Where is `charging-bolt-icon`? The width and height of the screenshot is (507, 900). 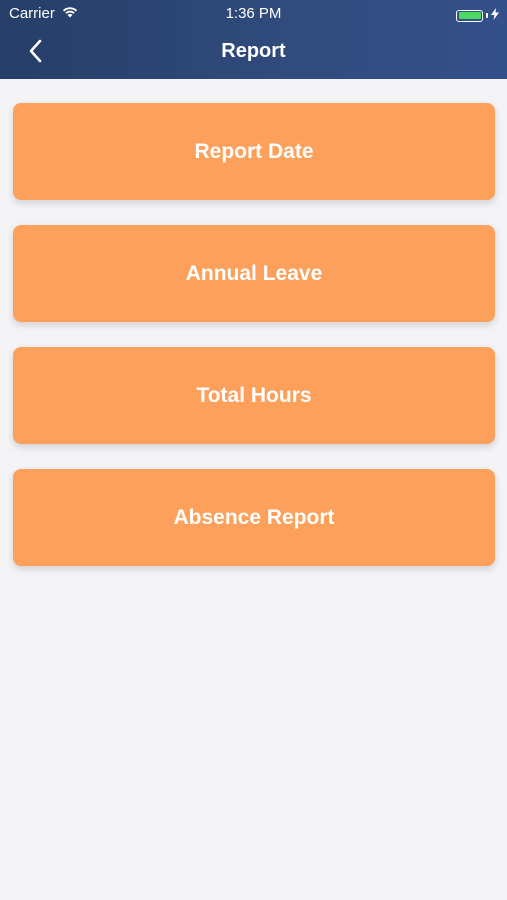 charging-bolt-icon is located at coordinates (495, 15).